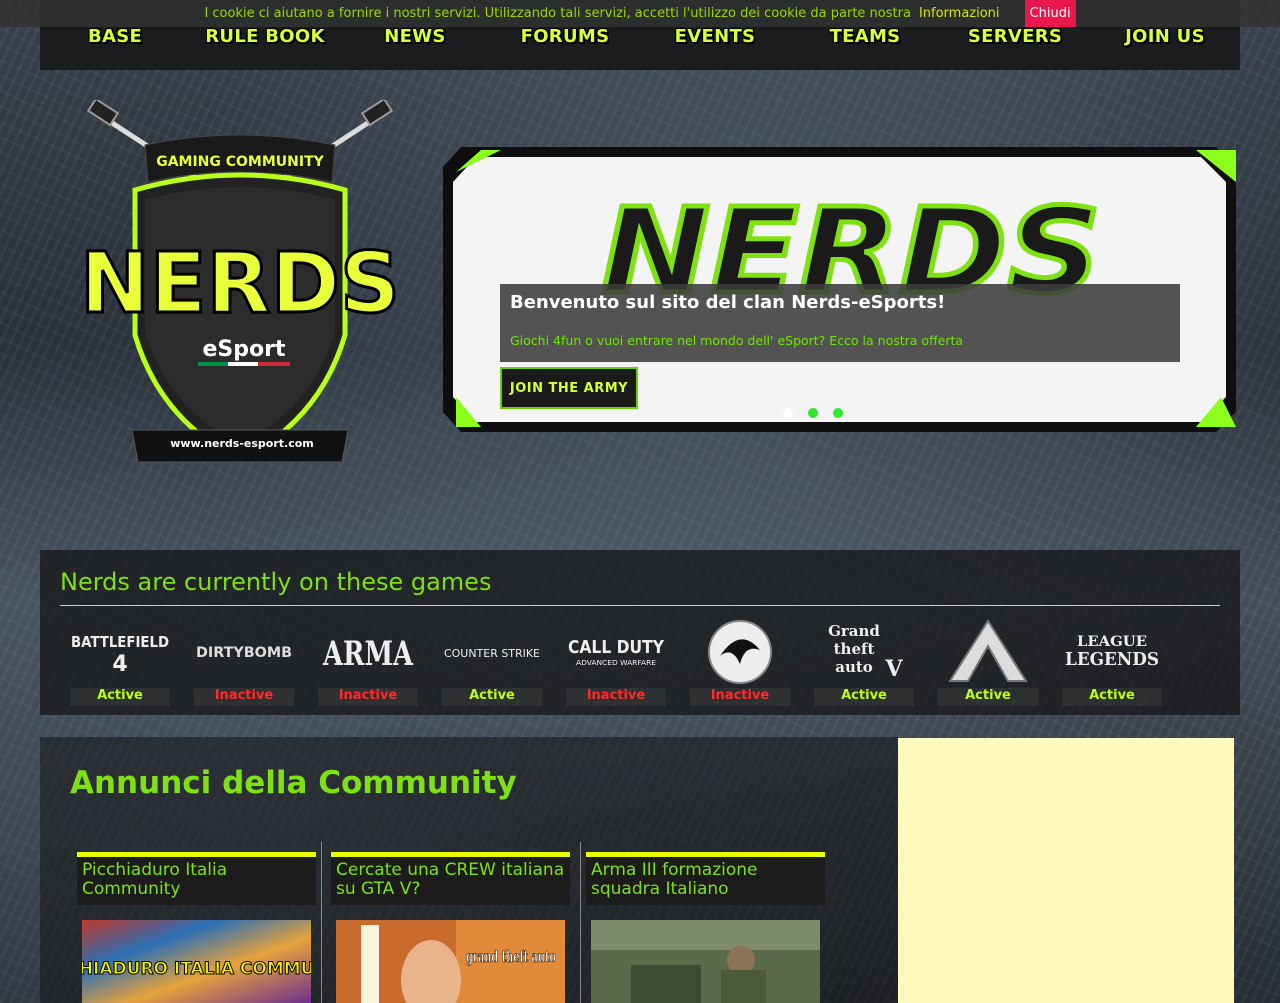 The image size is (1280, 1003). I want to click on announcement-title: Arma III formazione squadra Italiano, so click(705, 881).